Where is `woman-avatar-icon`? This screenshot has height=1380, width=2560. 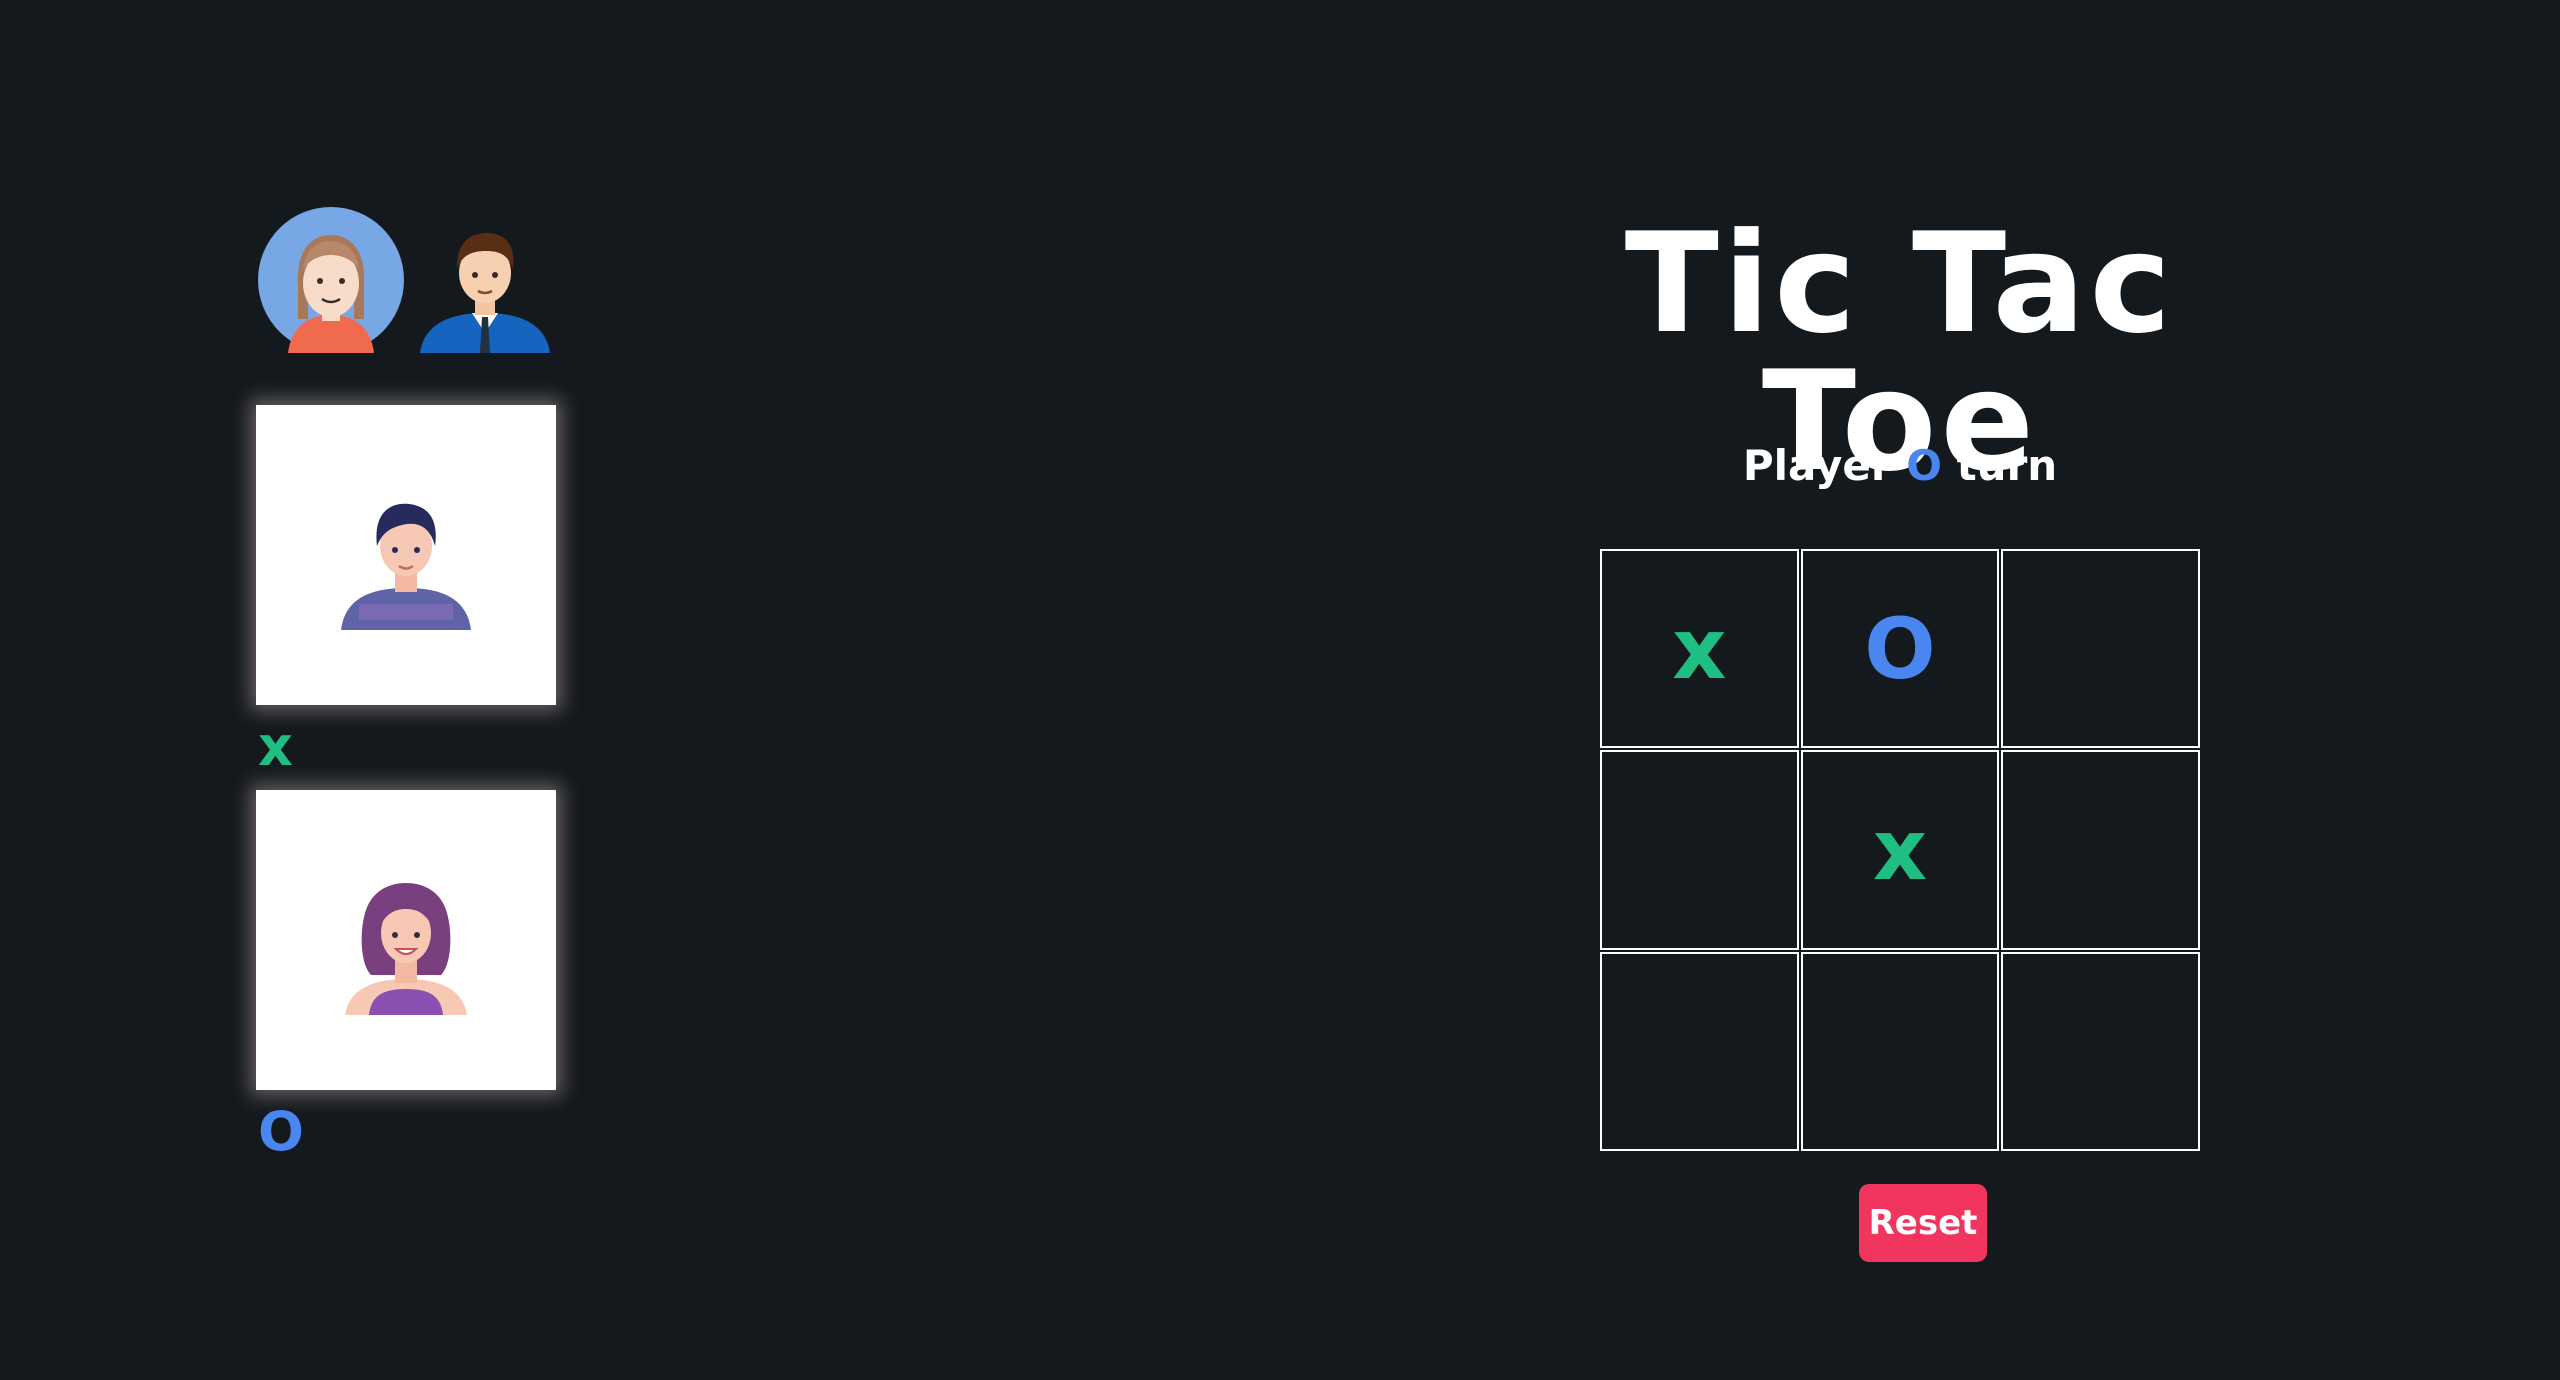
woman-avatar-icon is located at coordinates (331, 280).